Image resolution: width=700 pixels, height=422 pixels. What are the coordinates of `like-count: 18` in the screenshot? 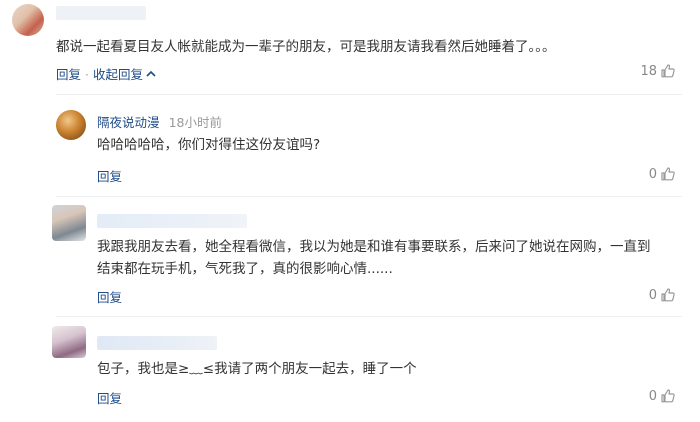 It's located at (648, 71).